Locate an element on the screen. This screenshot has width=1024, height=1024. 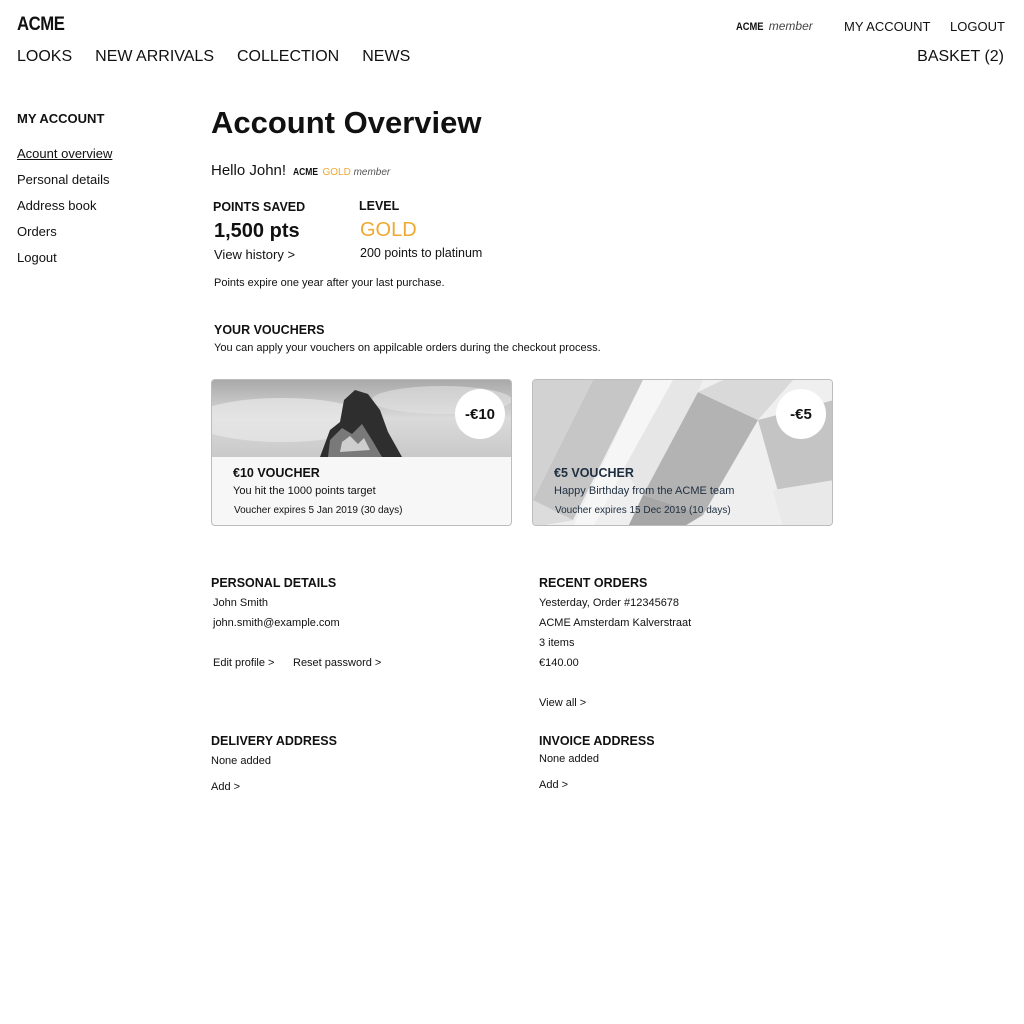
add-delivery-address-link: Add > is located at coordinates (225, 787).